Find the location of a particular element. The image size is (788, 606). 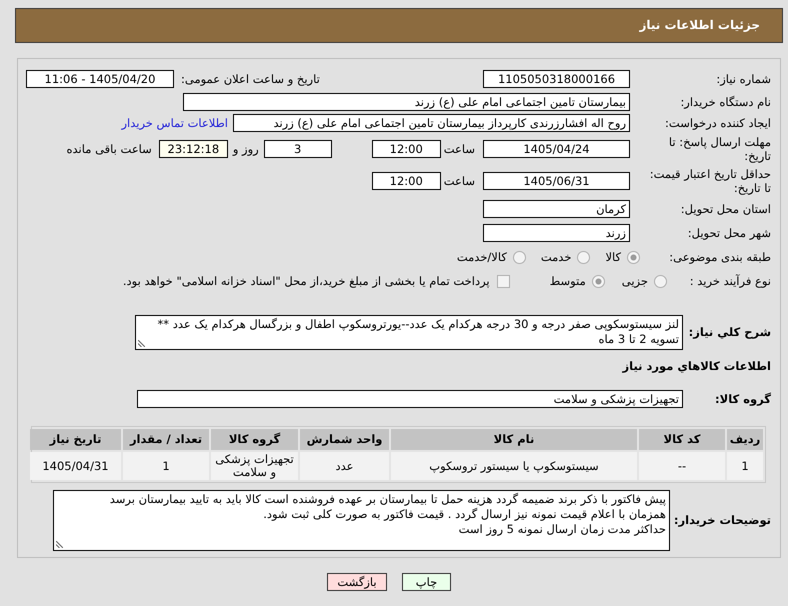

back-button: بازگشت is located at coordinates (357, 582).